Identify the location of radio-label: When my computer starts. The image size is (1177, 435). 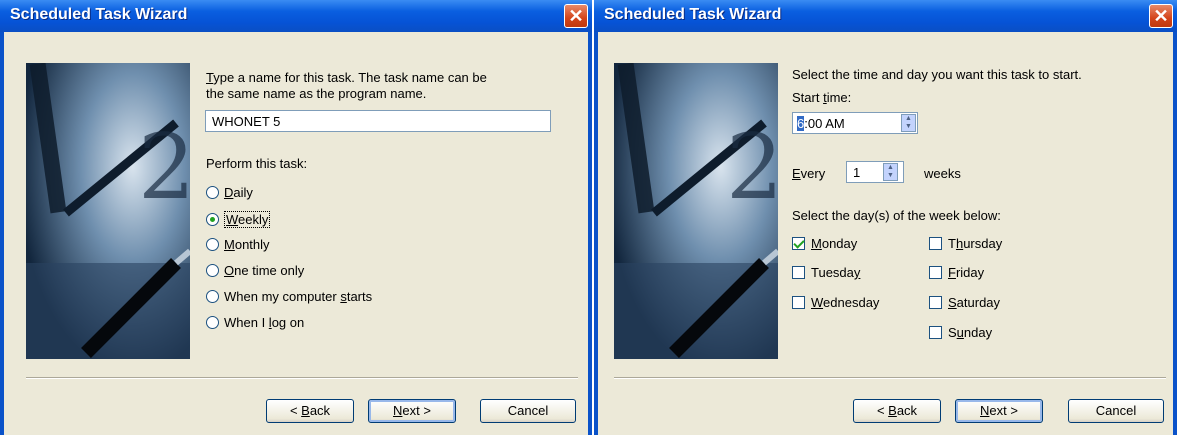
(298, 296).